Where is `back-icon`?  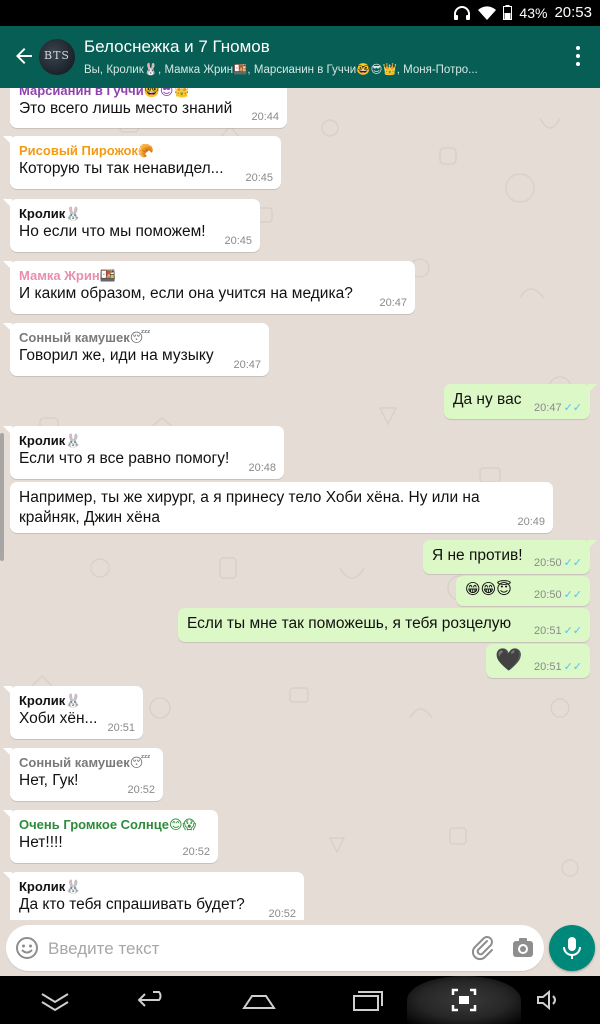 back-icon is located at coordinates (152, 1000).